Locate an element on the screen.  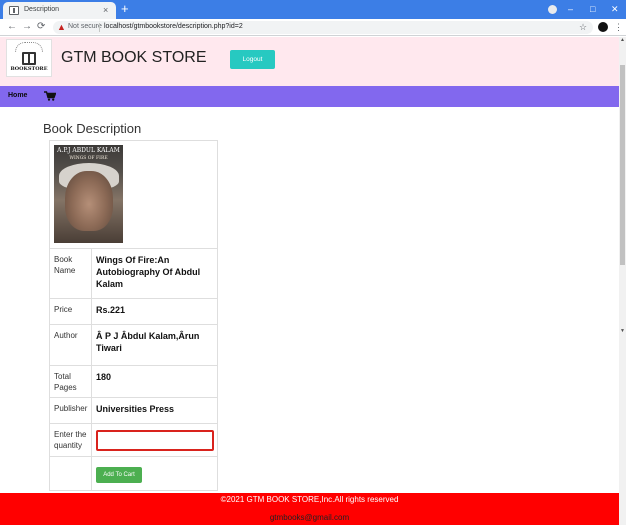
quantity-cell is located at coordinates (154, 440).